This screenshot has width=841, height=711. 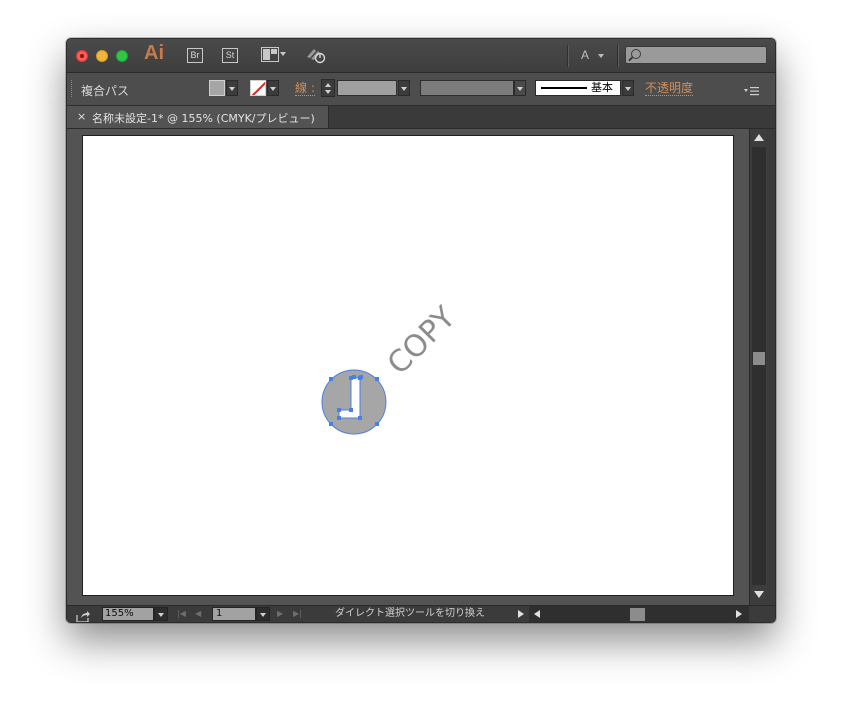 What do you see at coordinates (270, 54) in the screenshot?
I see `layout-icon` at bounding box center [270, 54].